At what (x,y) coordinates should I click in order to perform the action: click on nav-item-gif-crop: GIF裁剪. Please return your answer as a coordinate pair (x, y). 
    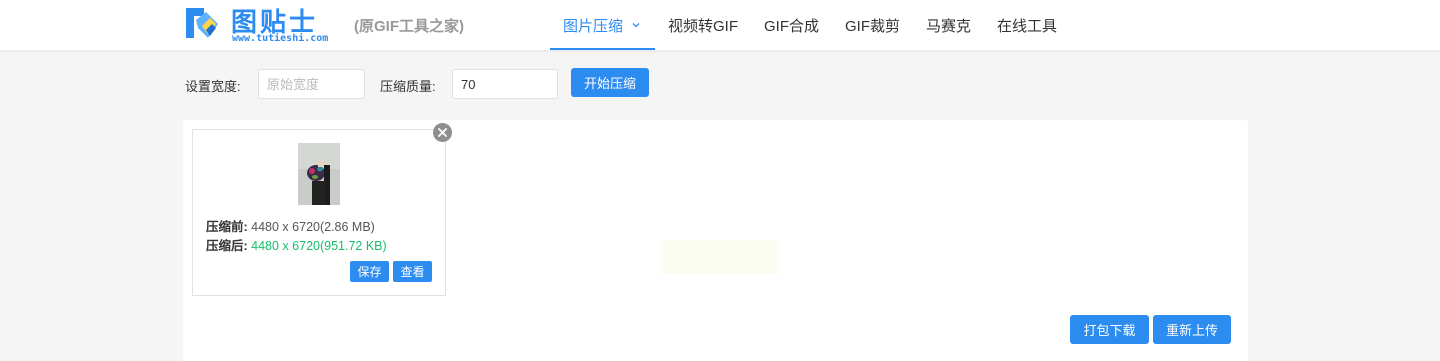
    Looking at the image, I should click on (872, 25).